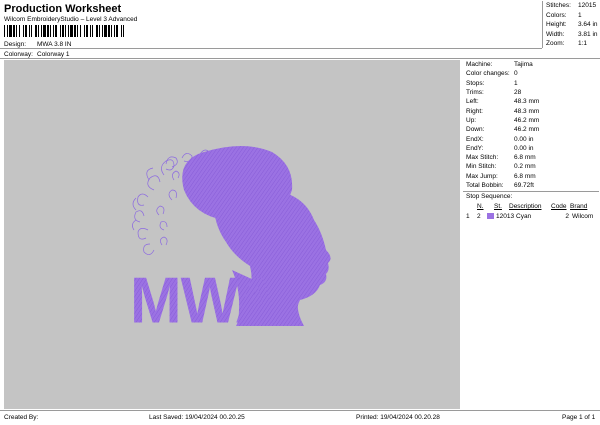  What do you see at coordinates (480, 206) in the screenshot?
I see `col-n: N.` at bounding box center [480, 206].